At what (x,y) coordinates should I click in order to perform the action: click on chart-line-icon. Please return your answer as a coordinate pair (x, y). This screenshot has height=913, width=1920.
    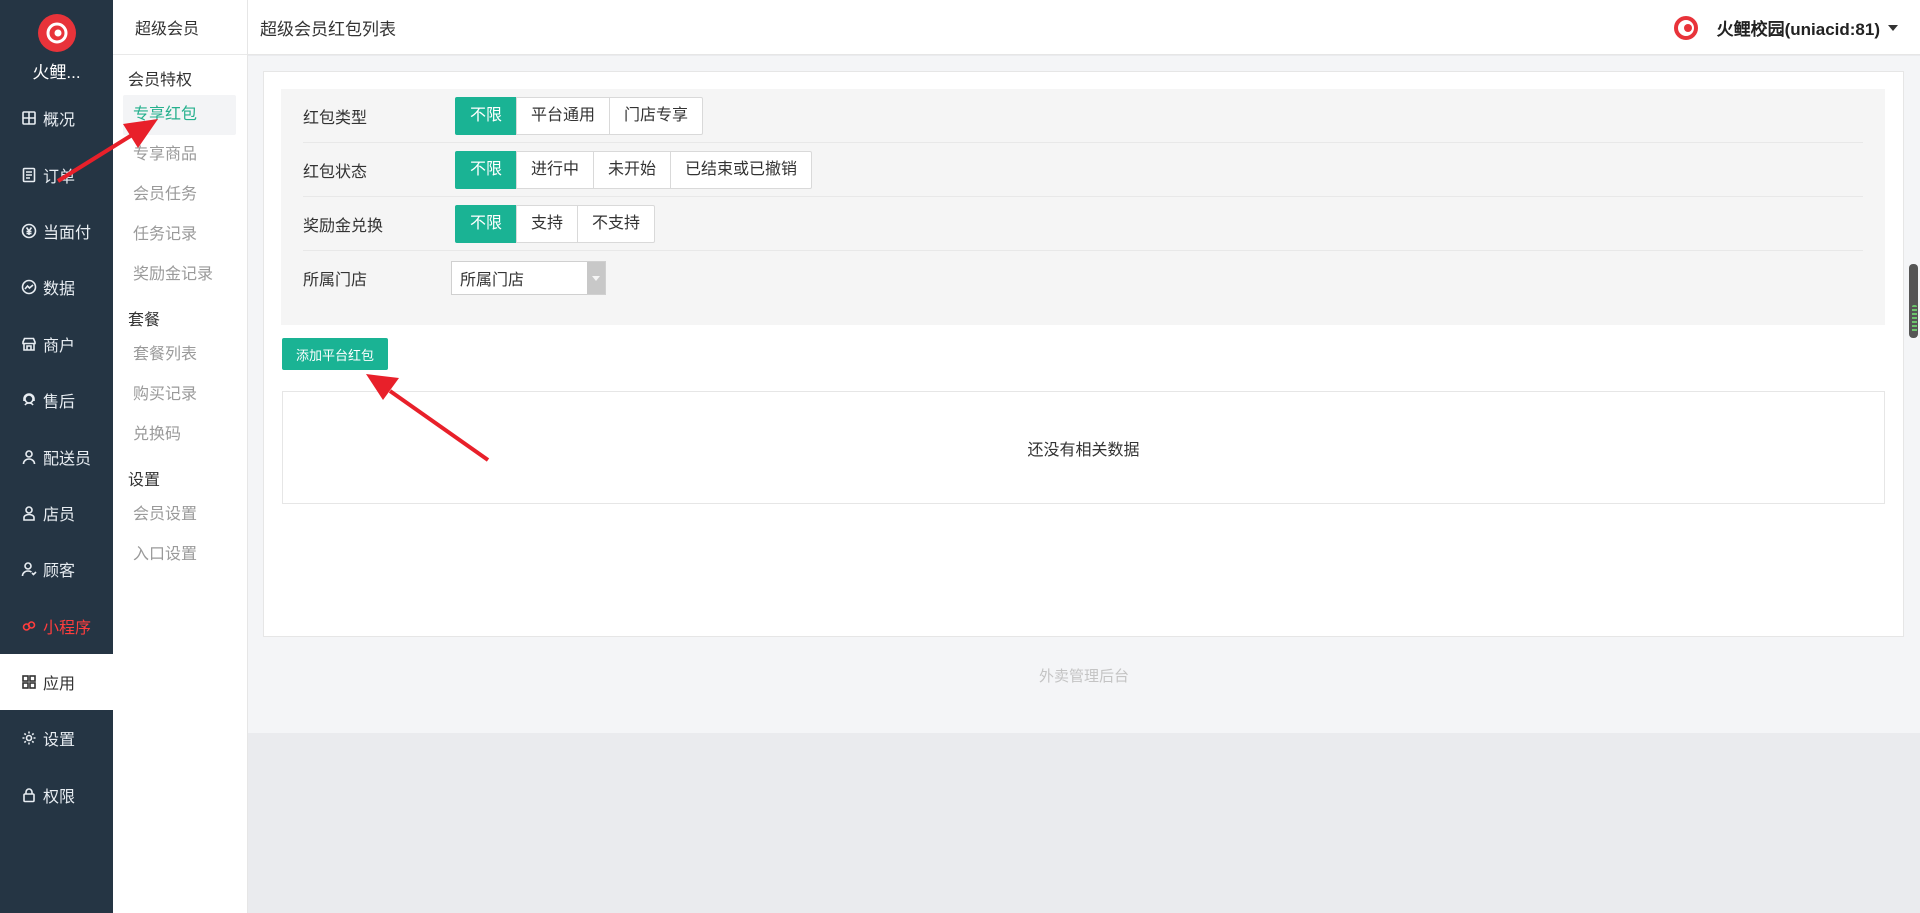
    Looking at the image, I should click on (29, 287).